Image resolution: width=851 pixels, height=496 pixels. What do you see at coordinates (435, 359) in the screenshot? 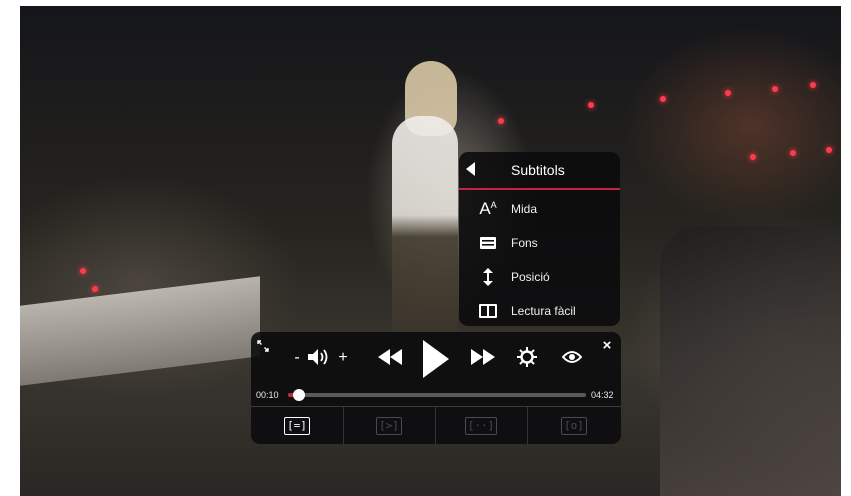
I see `play-icon` at bounding box center [435, 359].